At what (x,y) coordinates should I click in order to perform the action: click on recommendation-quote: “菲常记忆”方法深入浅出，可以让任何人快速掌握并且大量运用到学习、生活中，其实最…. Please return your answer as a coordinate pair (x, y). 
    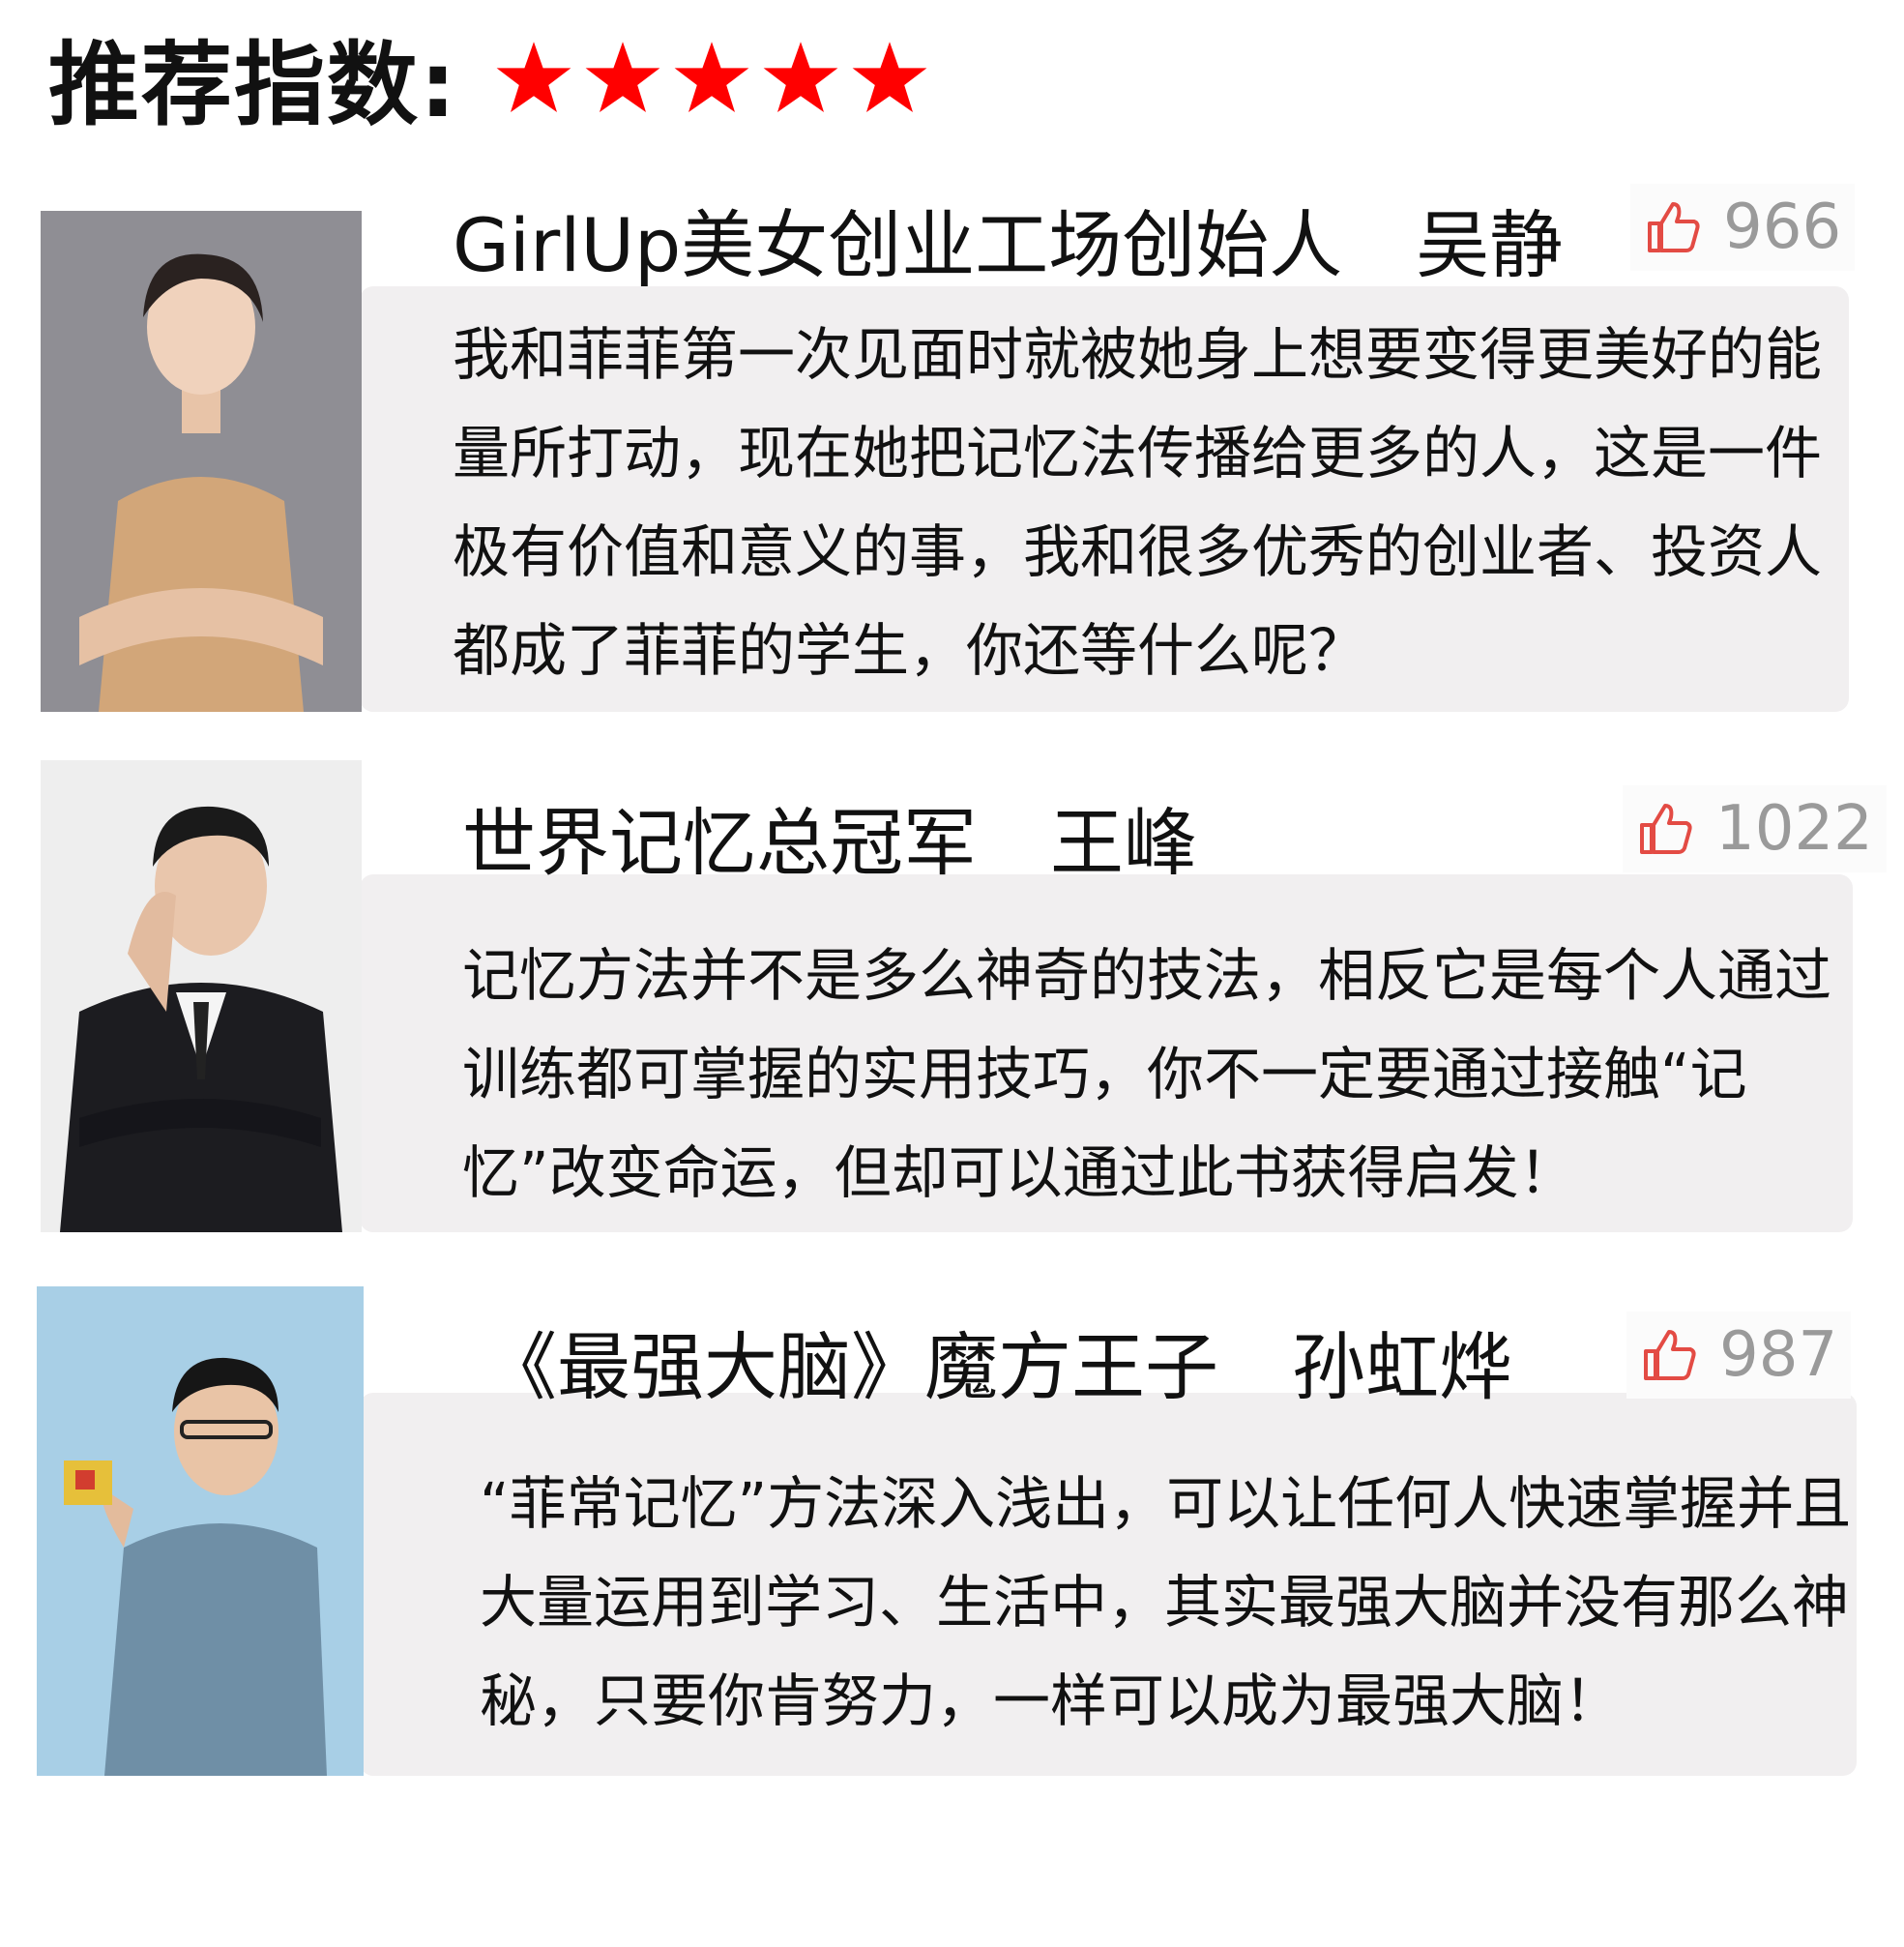
    Looking at the image, I should click on (1166, 1602).